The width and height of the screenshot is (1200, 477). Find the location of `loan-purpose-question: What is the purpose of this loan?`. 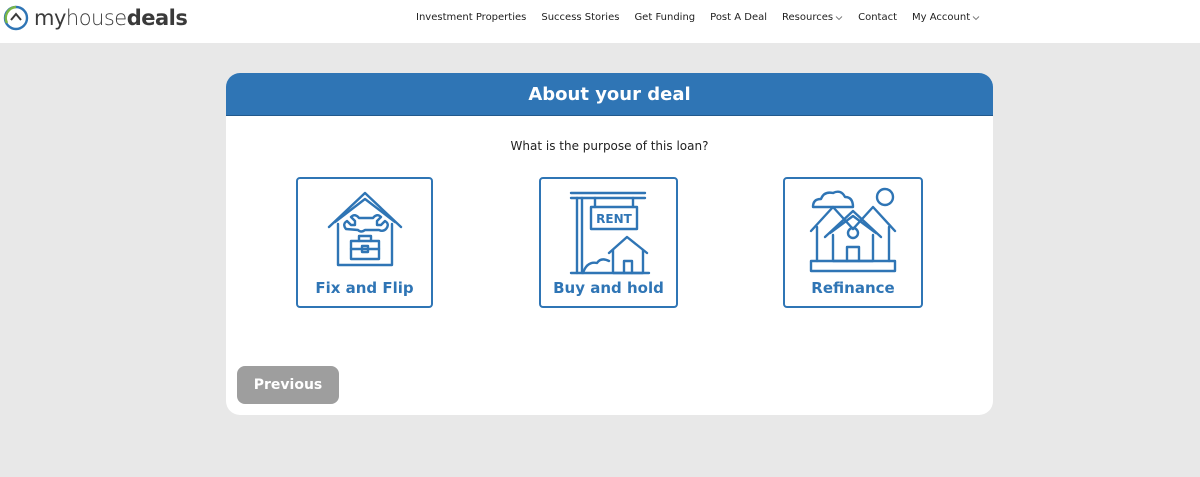

loan-purpose-question: What is the purpose of this loan? is located at coordinates (609, 146).